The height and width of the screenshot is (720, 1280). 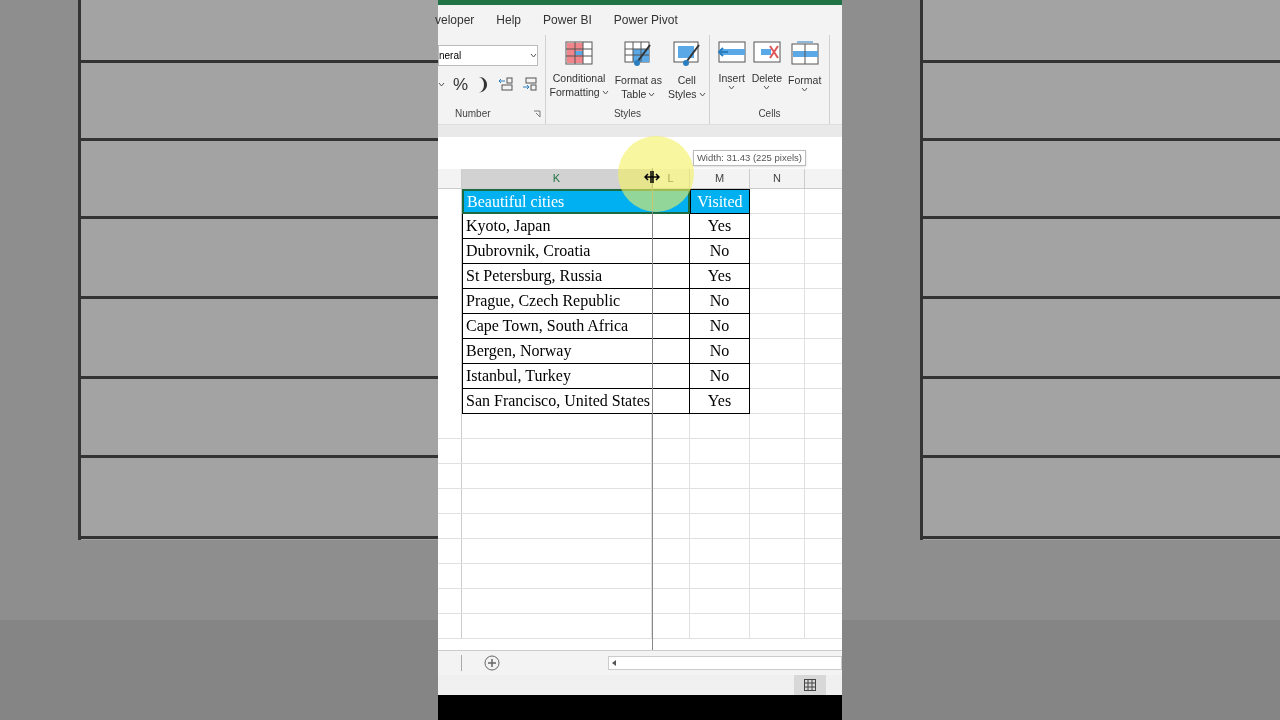 What do you see at coordinates (579, 71) in the screenshot?
I see `ribbon-button: Conditional Formatting` at bounding box center [579, 71].